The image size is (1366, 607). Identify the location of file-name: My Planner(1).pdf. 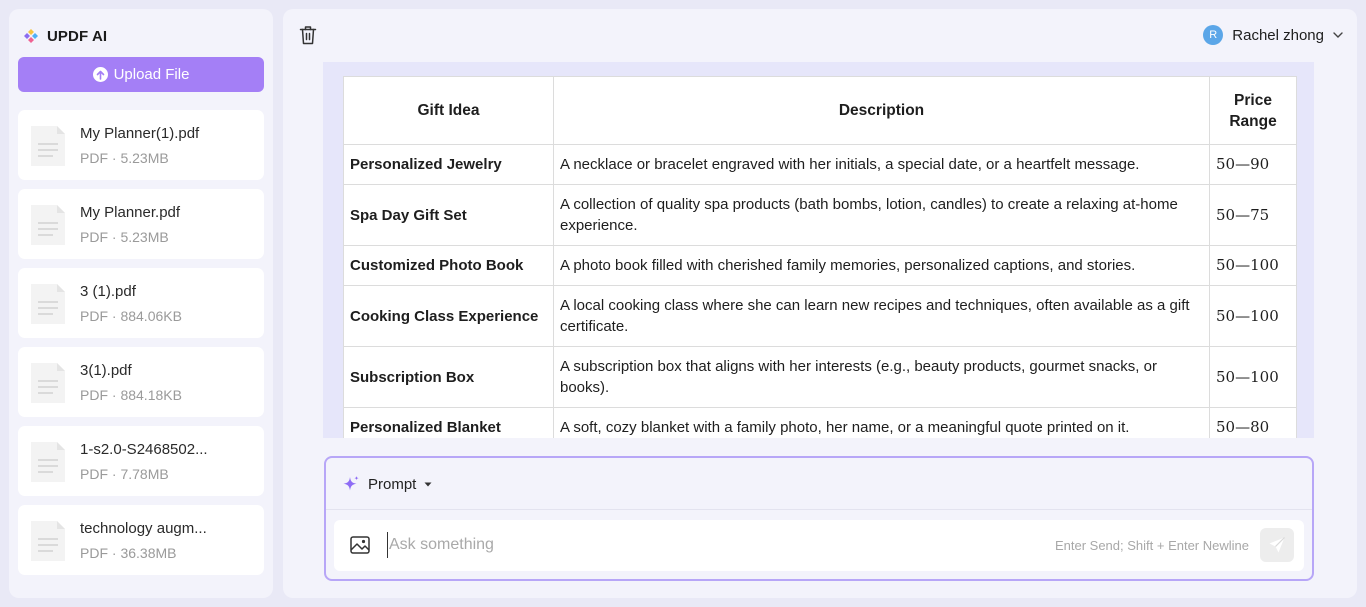
(140, 133).